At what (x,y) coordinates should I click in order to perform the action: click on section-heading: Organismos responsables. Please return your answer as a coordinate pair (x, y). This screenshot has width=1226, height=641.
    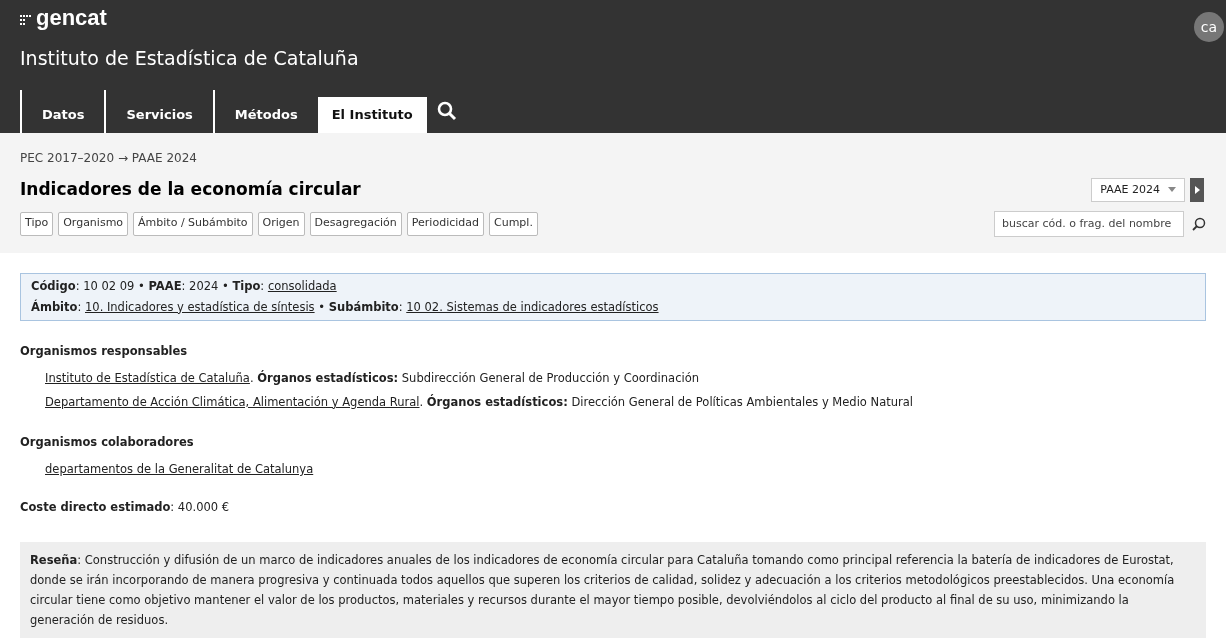
    Looking at the image, I should click on (104, 351).